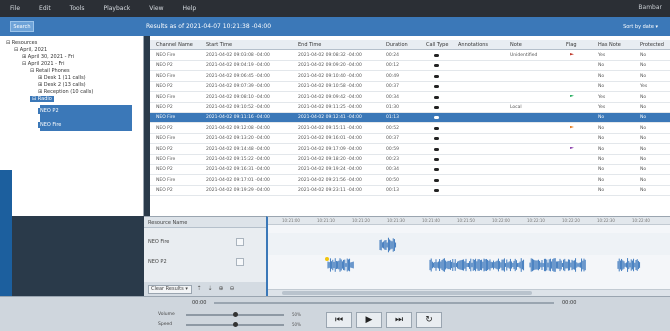 The height and width of the screenshot is (331, 670). Describe the element at coordinates (652, 45) in the screenshot. I see `column-header: Protected` at that location.